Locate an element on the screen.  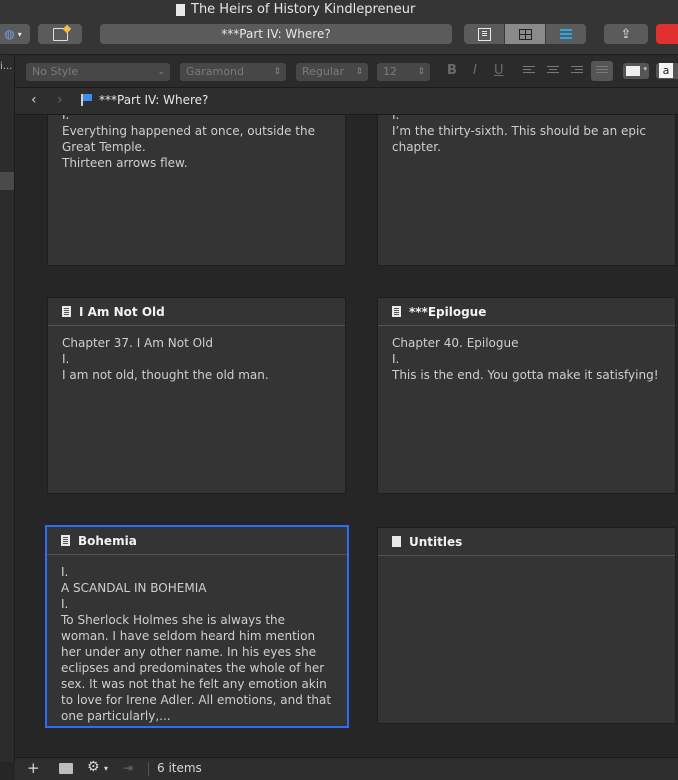
align-justify-icon is located at coordinates (602, 71).